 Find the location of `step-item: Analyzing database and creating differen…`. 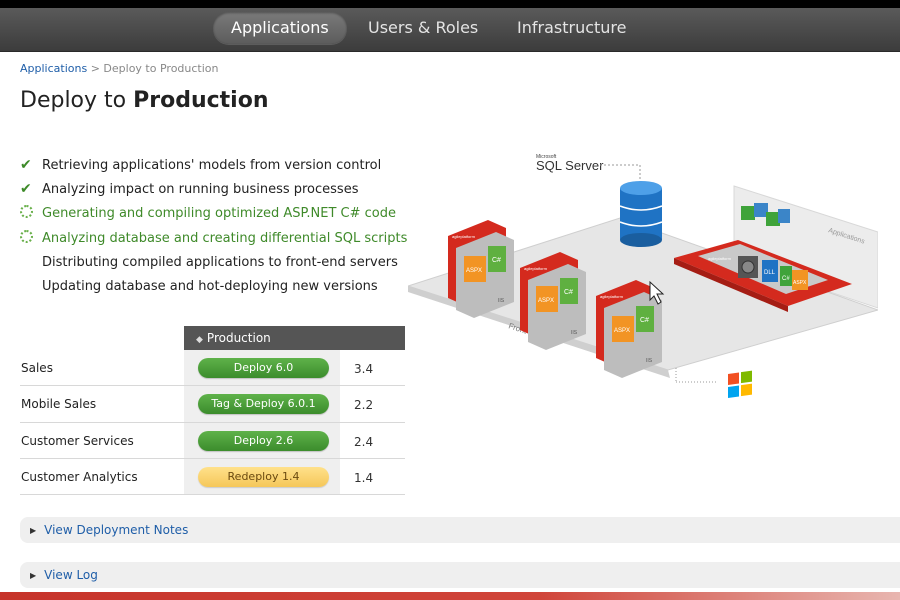

step-item: Analyzing database and creating differen… is located at coordinates (213, 238).